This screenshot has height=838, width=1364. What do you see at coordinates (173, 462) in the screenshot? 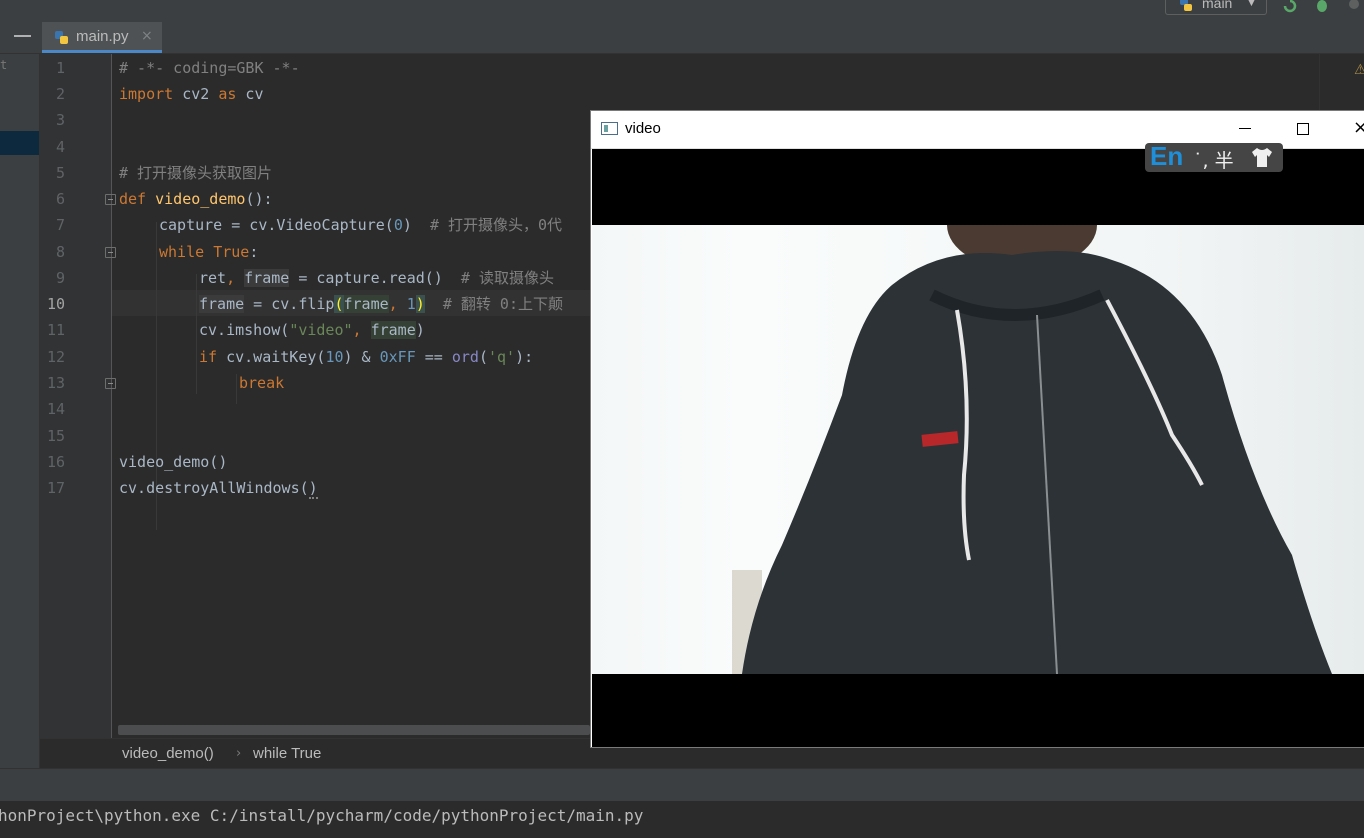
I see `code-line: video_demo()` at bounding box center [173, 462].